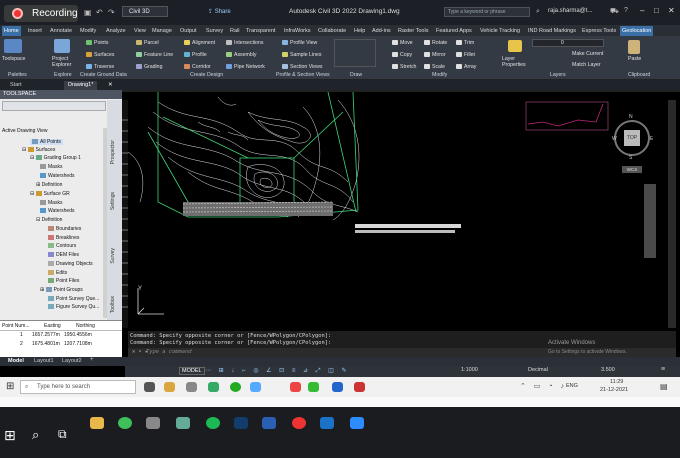 This screenshot has height=458, width=680. Describe the element at coordinates (85, 326) in the screenshot. I see `column-header: Northing` at that location.